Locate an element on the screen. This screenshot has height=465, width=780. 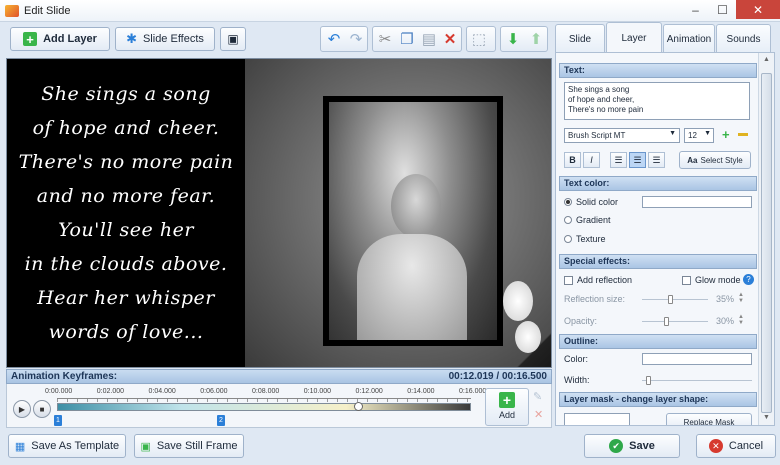
play-button: ▶ is located at coordinates (22, 409).